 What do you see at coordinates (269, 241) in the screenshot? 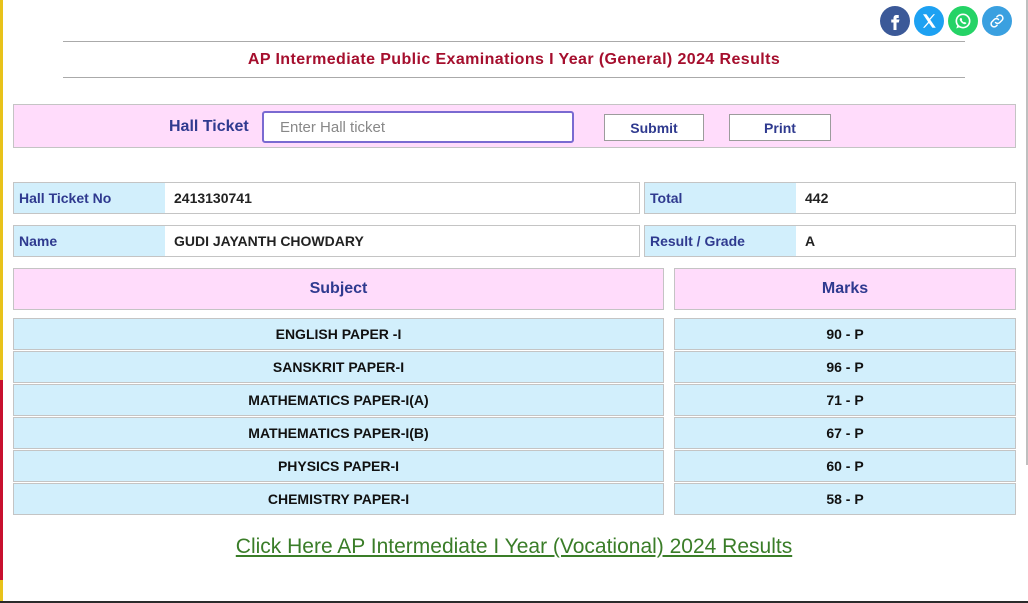
I see `name-value: GUDI JAYANTH CHOWDARY` at bounding box center [269, 241].